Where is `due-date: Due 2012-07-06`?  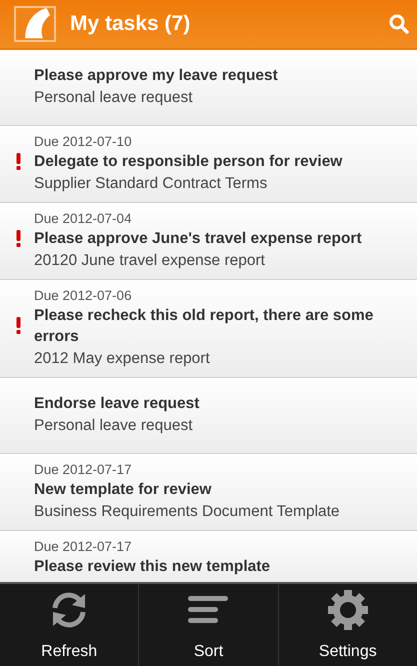
due-date: Due 2012-07-06 is located at coordinates (83, 296).